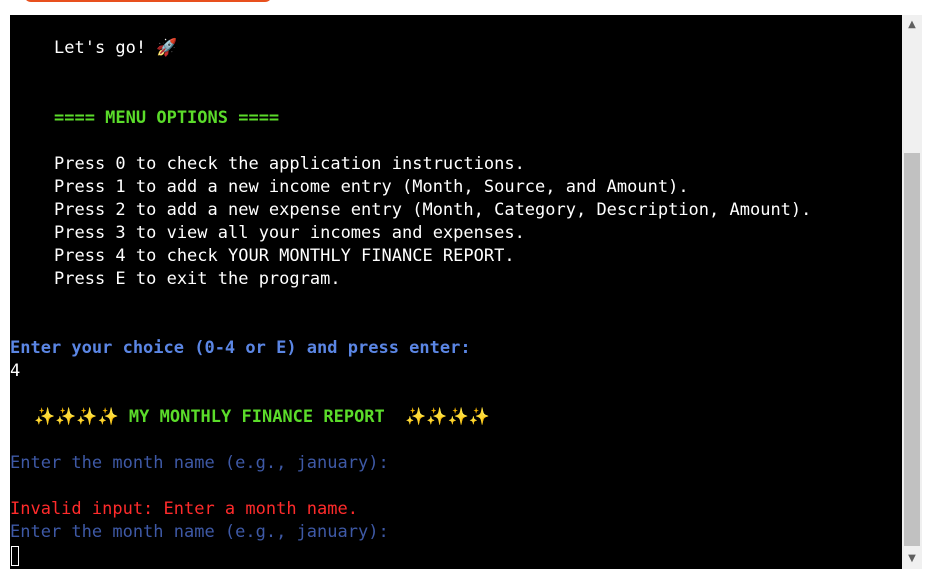 The image size is (930, 569). I want to click on error-message: Invalid input: Enter a month name., so click(184, 509).